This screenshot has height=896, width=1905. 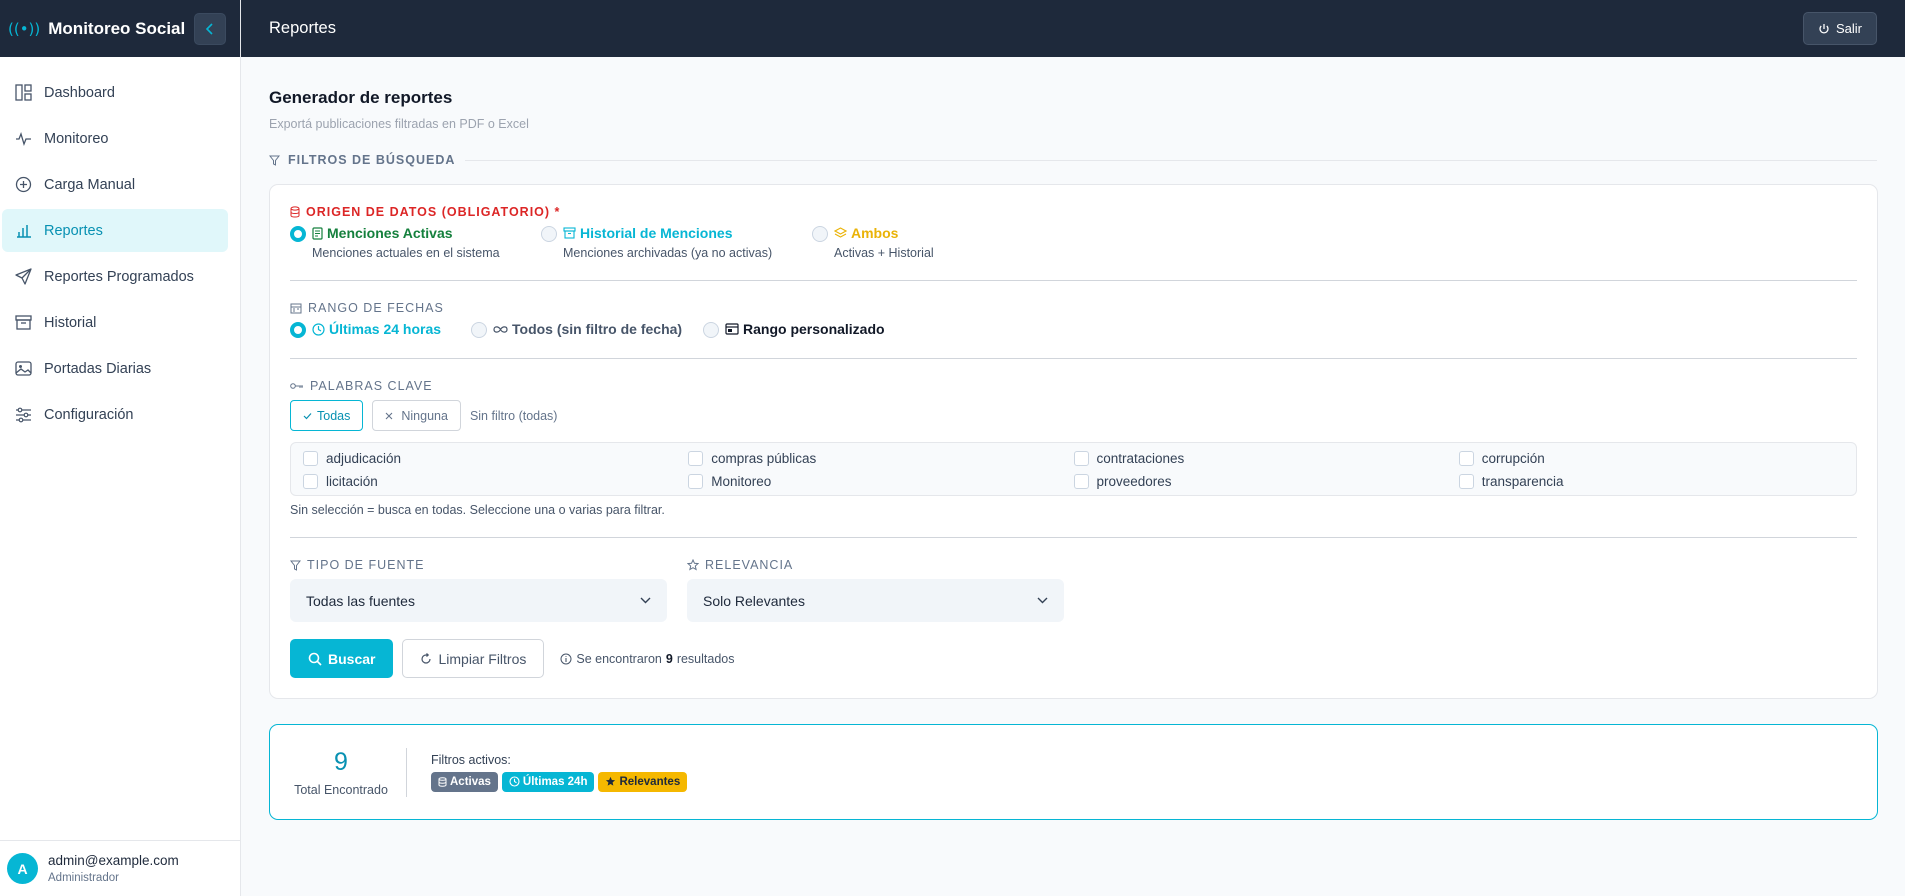 What do you see at coordinates (464, 781) in the screenshot?
I see `badge-activas: Activas` at bounding box center [464, 781].